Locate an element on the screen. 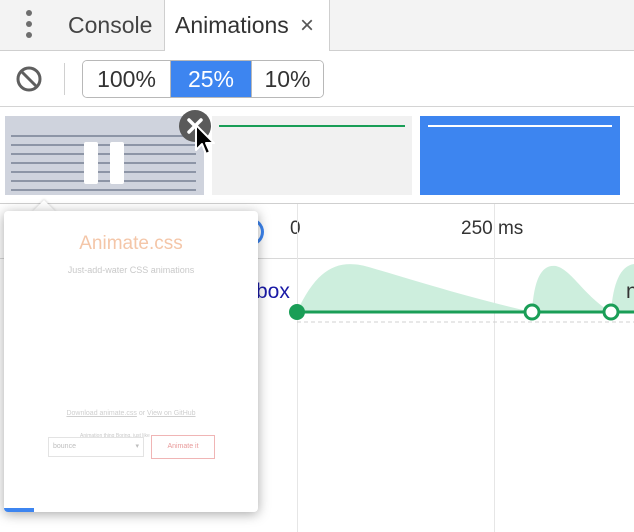 The width and height of the screenshot is (634, 532). toolbar-divider is located at coordinates (64, 79).